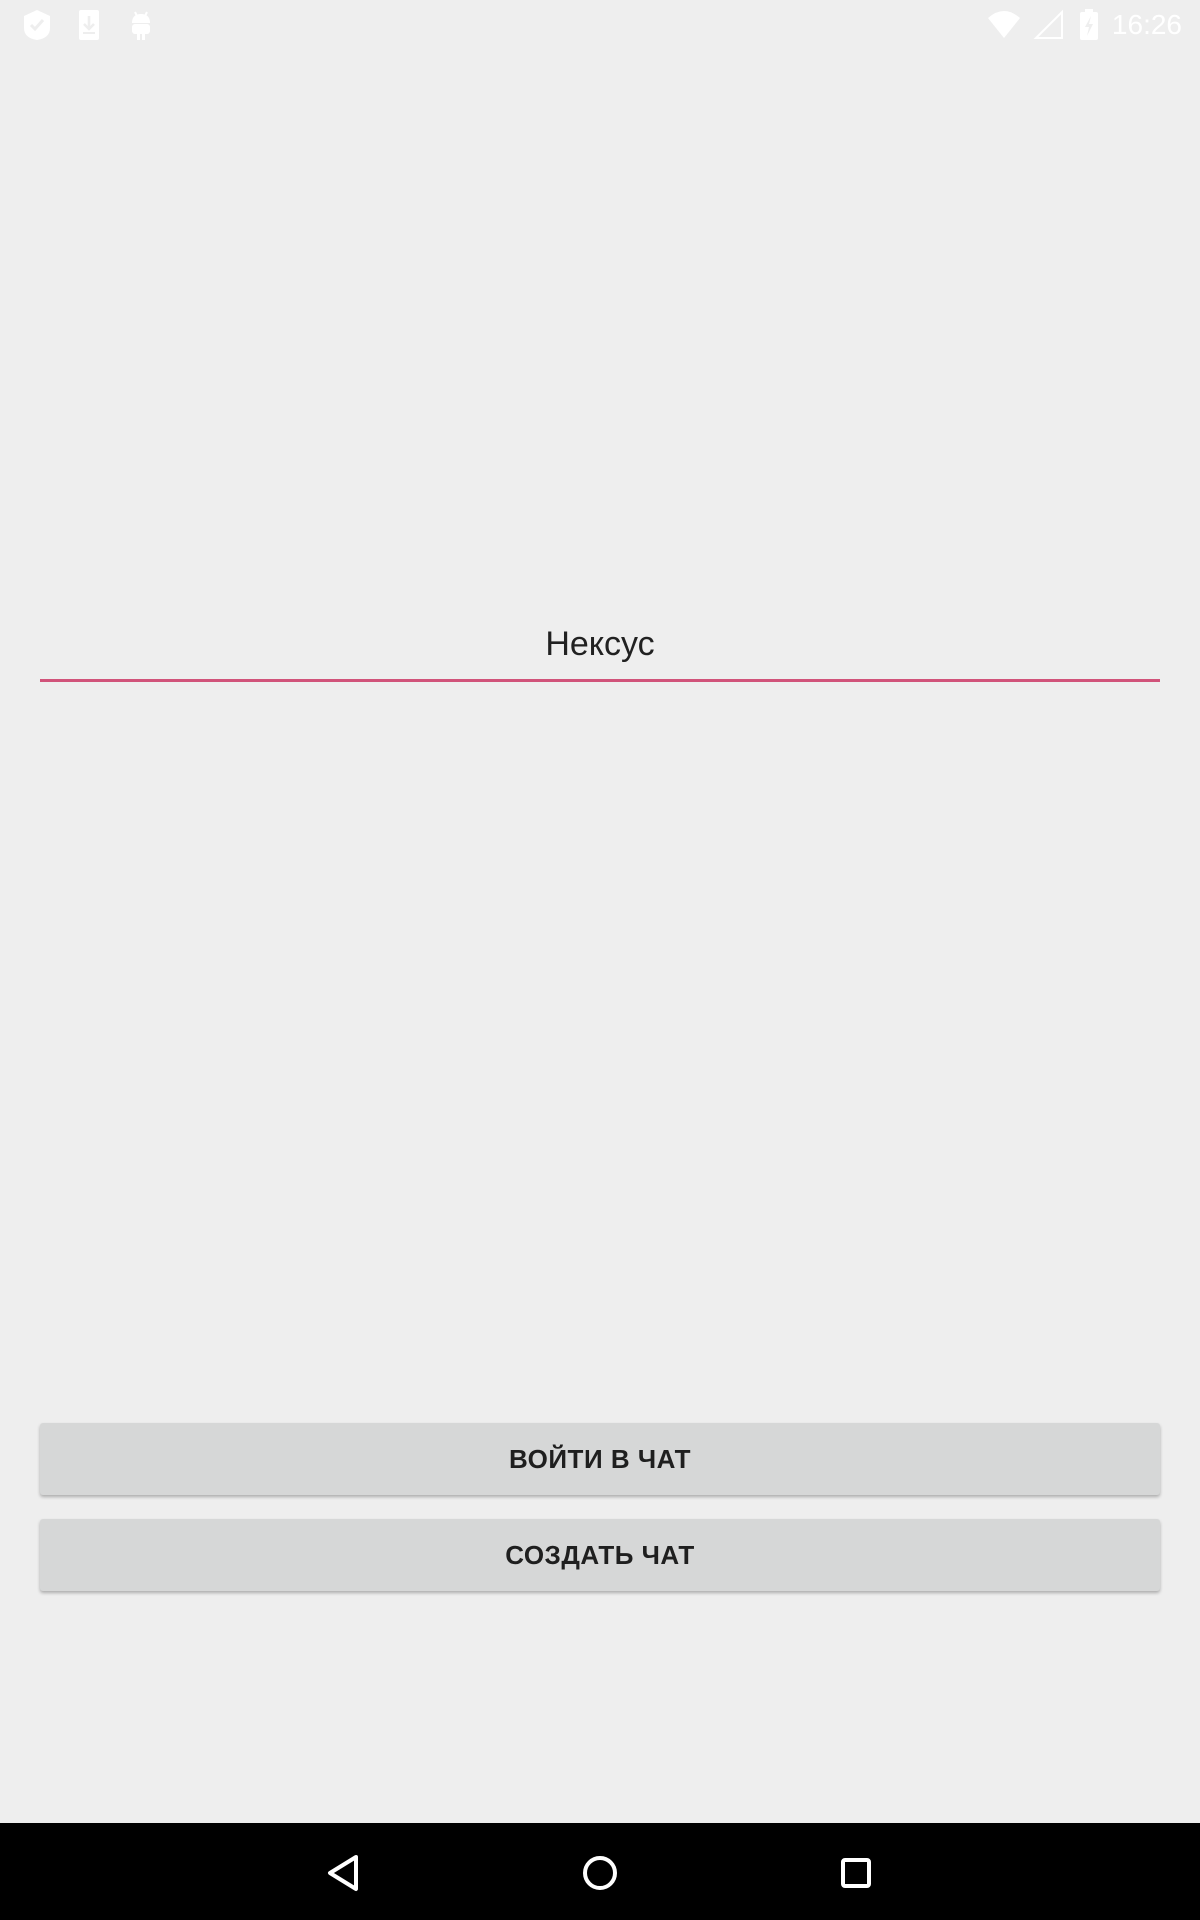 The width and height of the screenshot is (1200, 1920). I want to click on recents-icon, so click(856, 1873).